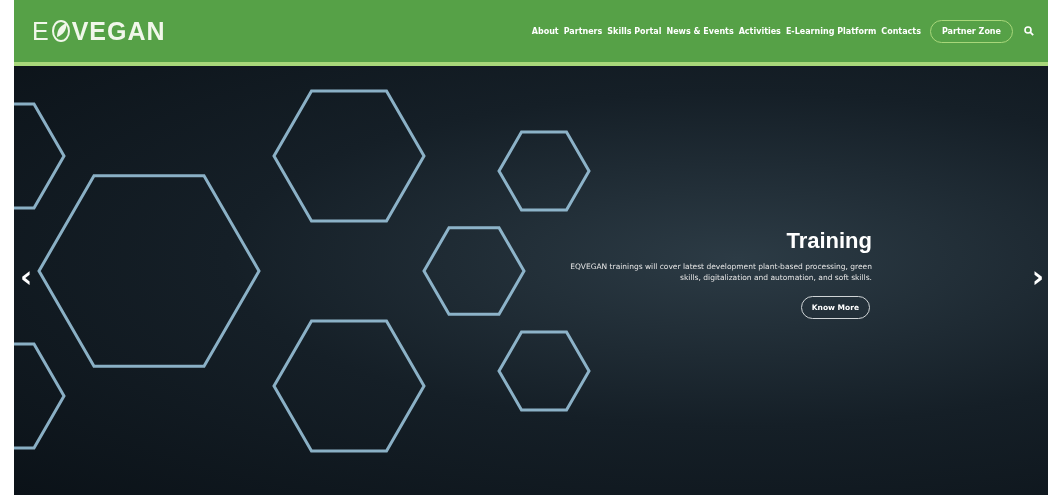 The width and height of the screenshot is (1053, 495). Describe the element at coordinates (831, 31) in the screenshot. I see `nav-link: E-Learning Platform` at that location.